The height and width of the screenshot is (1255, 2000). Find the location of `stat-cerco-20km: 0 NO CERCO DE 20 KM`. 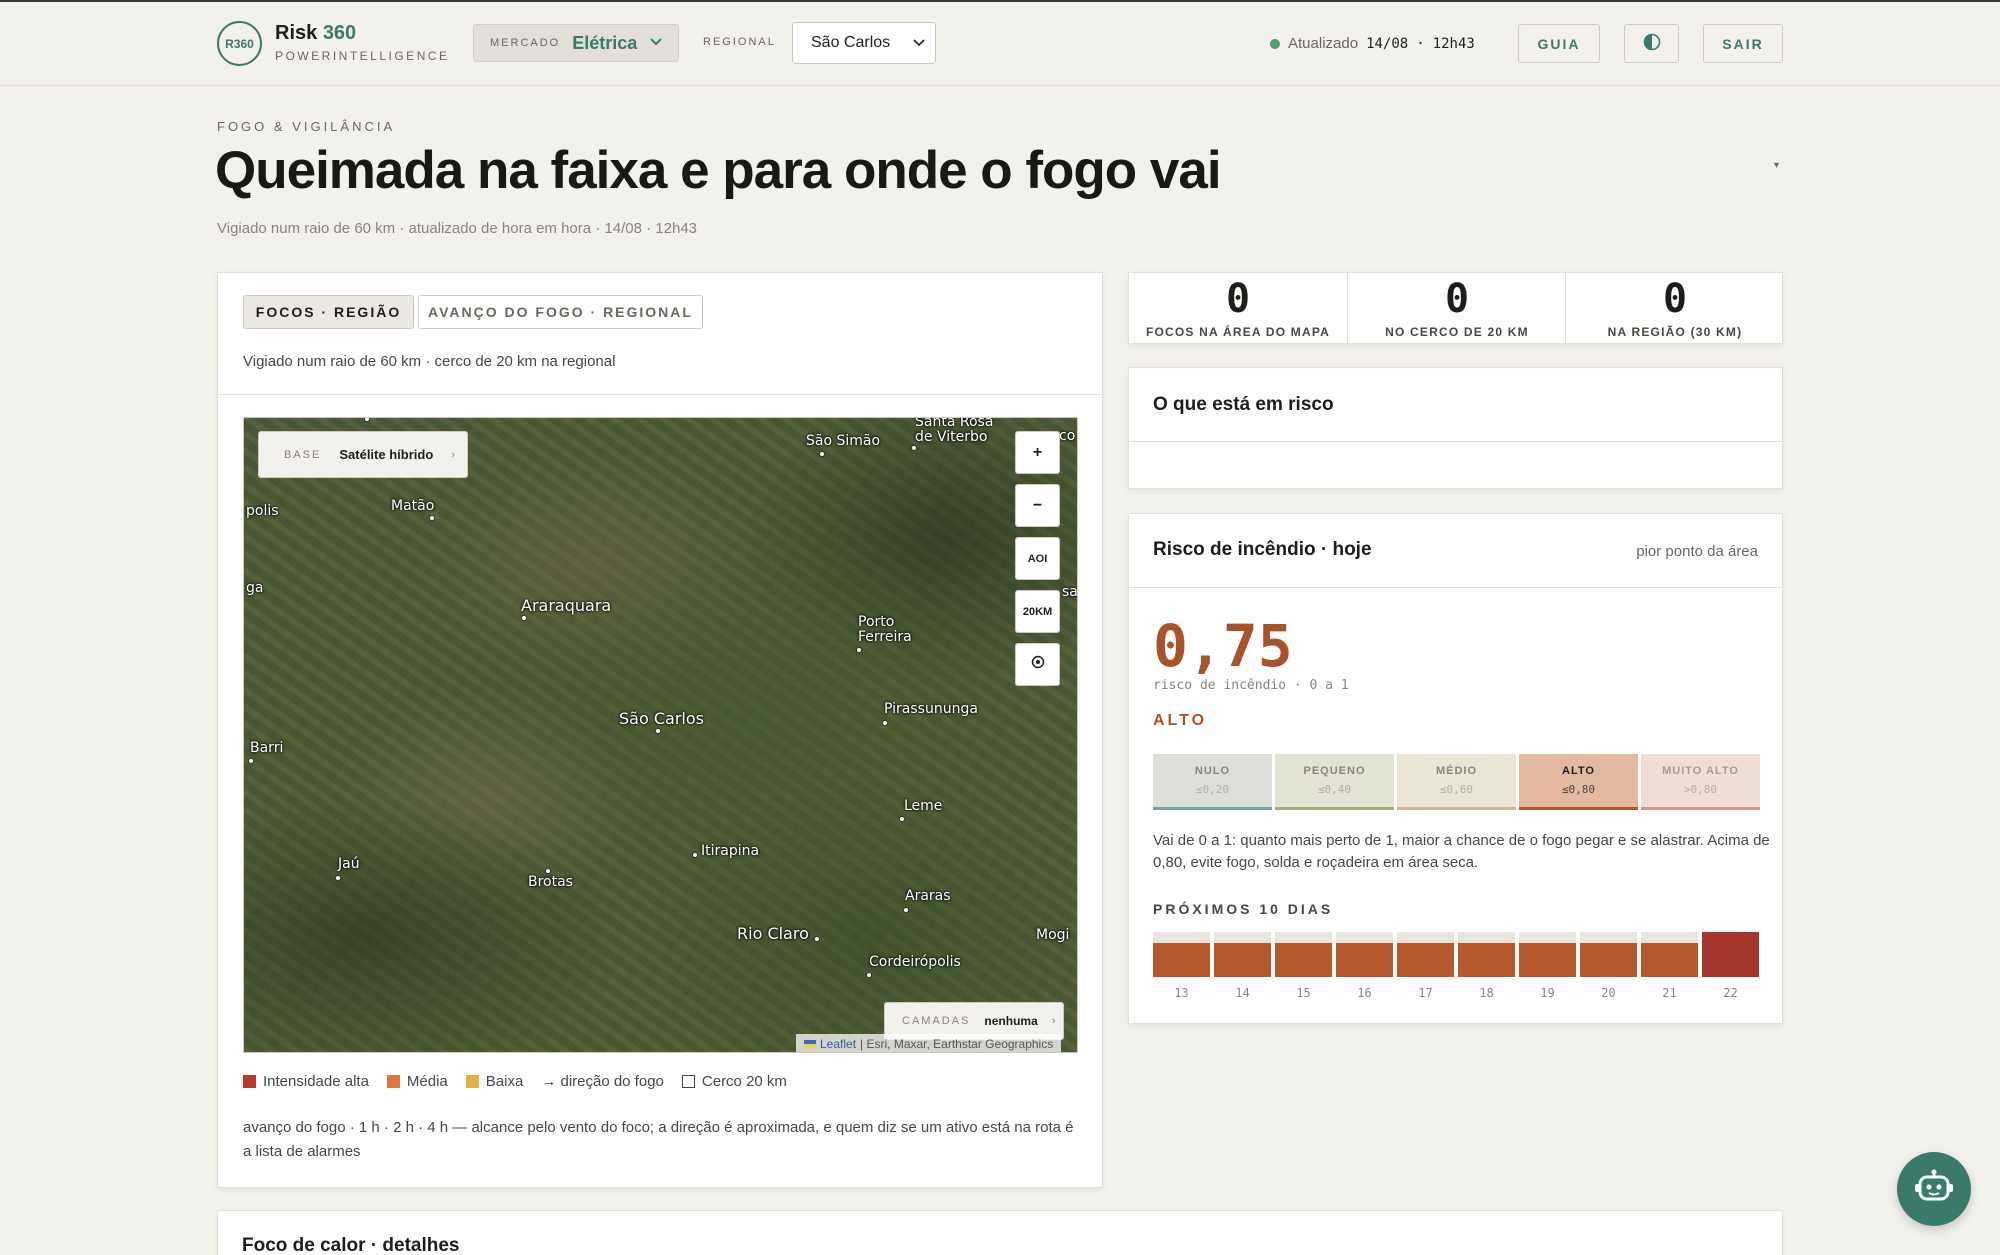

stat-cerco-20km: 0 NO CERCO DE 20 KM is located at coordinates (1457, 308).